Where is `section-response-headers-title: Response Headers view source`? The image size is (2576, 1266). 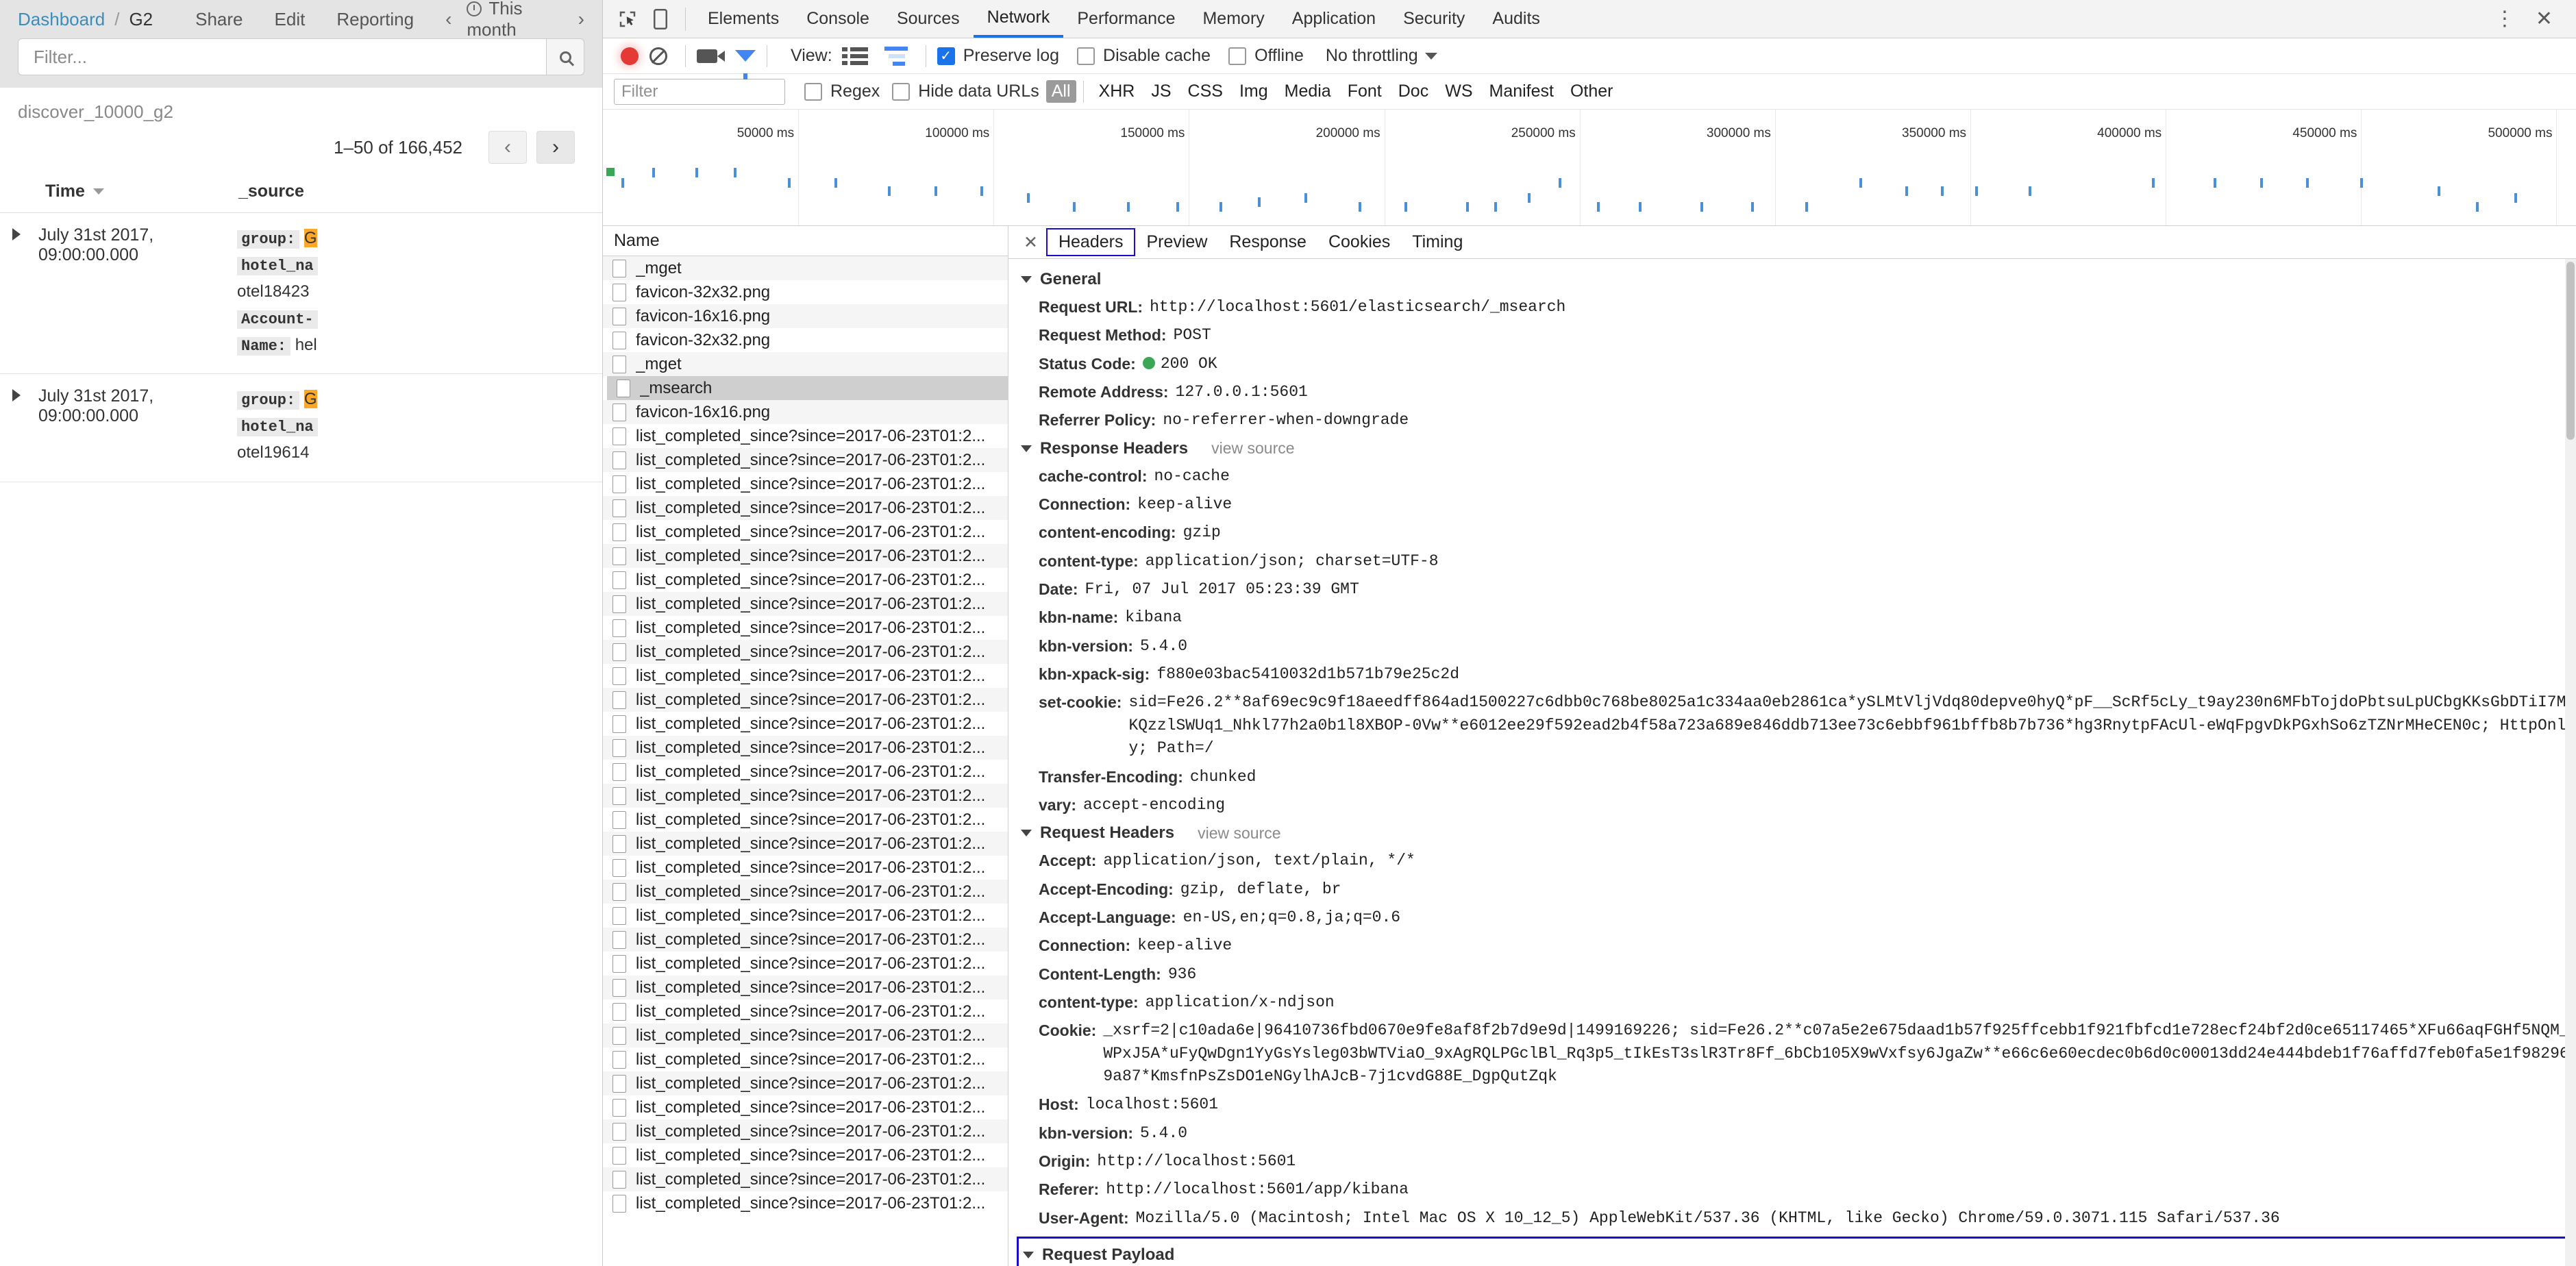 section-response-headers-title: Response Headers view source is located at coordinates (1792, 448).